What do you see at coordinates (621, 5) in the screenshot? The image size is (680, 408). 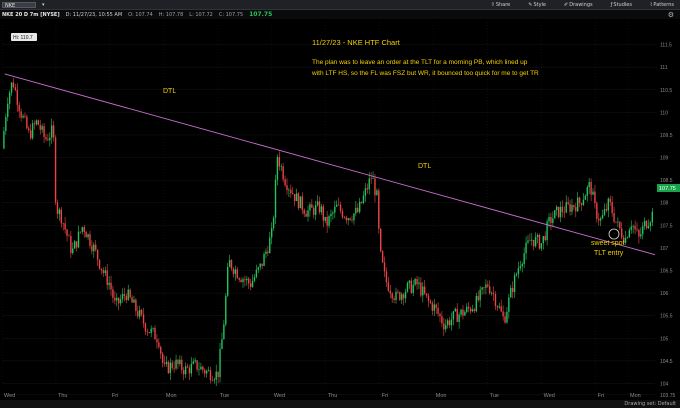 I see `studies-button: ƒ Studies` at bounding box center [621, 5].